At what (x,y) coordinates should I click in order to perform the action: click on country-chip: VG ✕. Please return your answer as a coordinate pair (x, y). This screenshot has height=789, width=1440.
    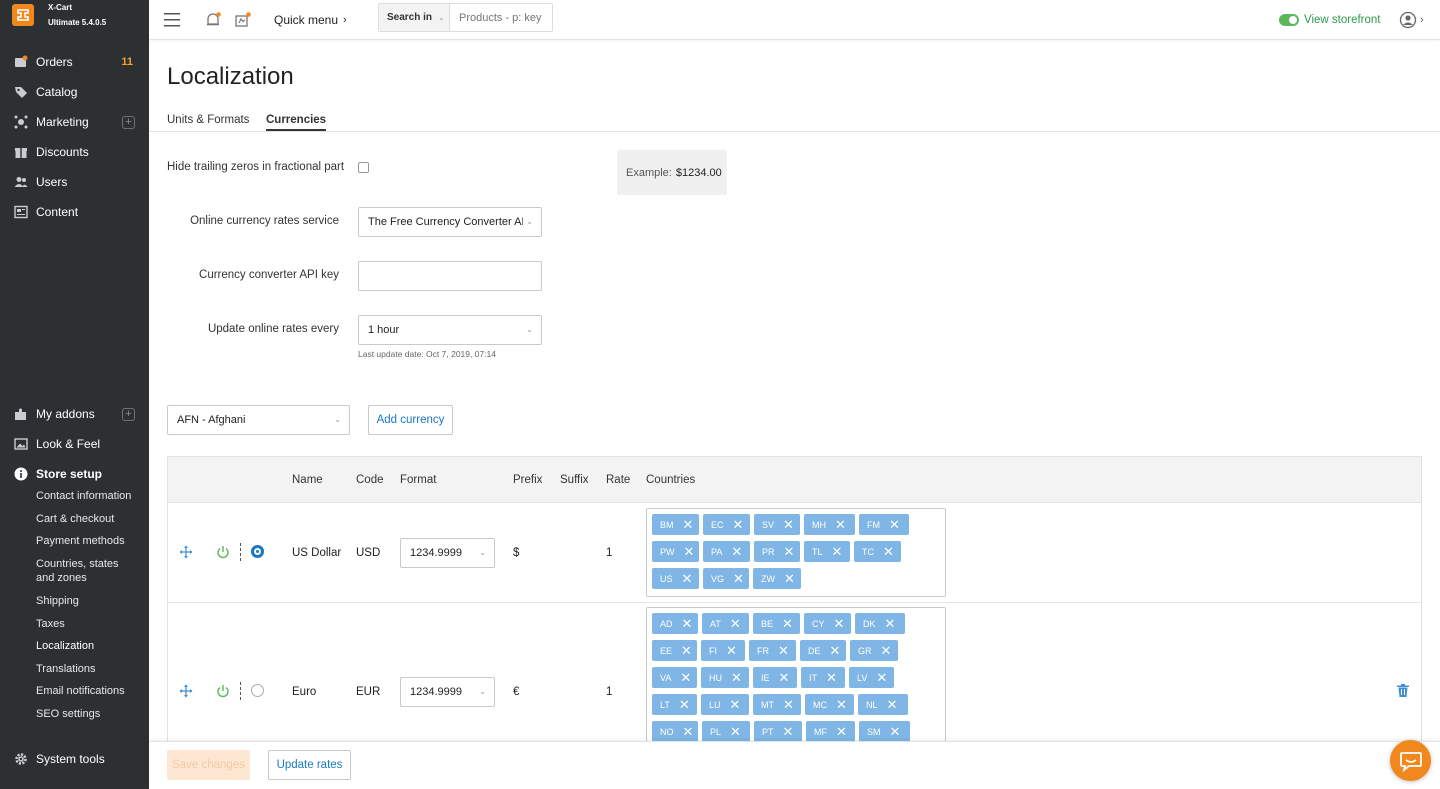
    Looking at the image, I should click on (726, 578).